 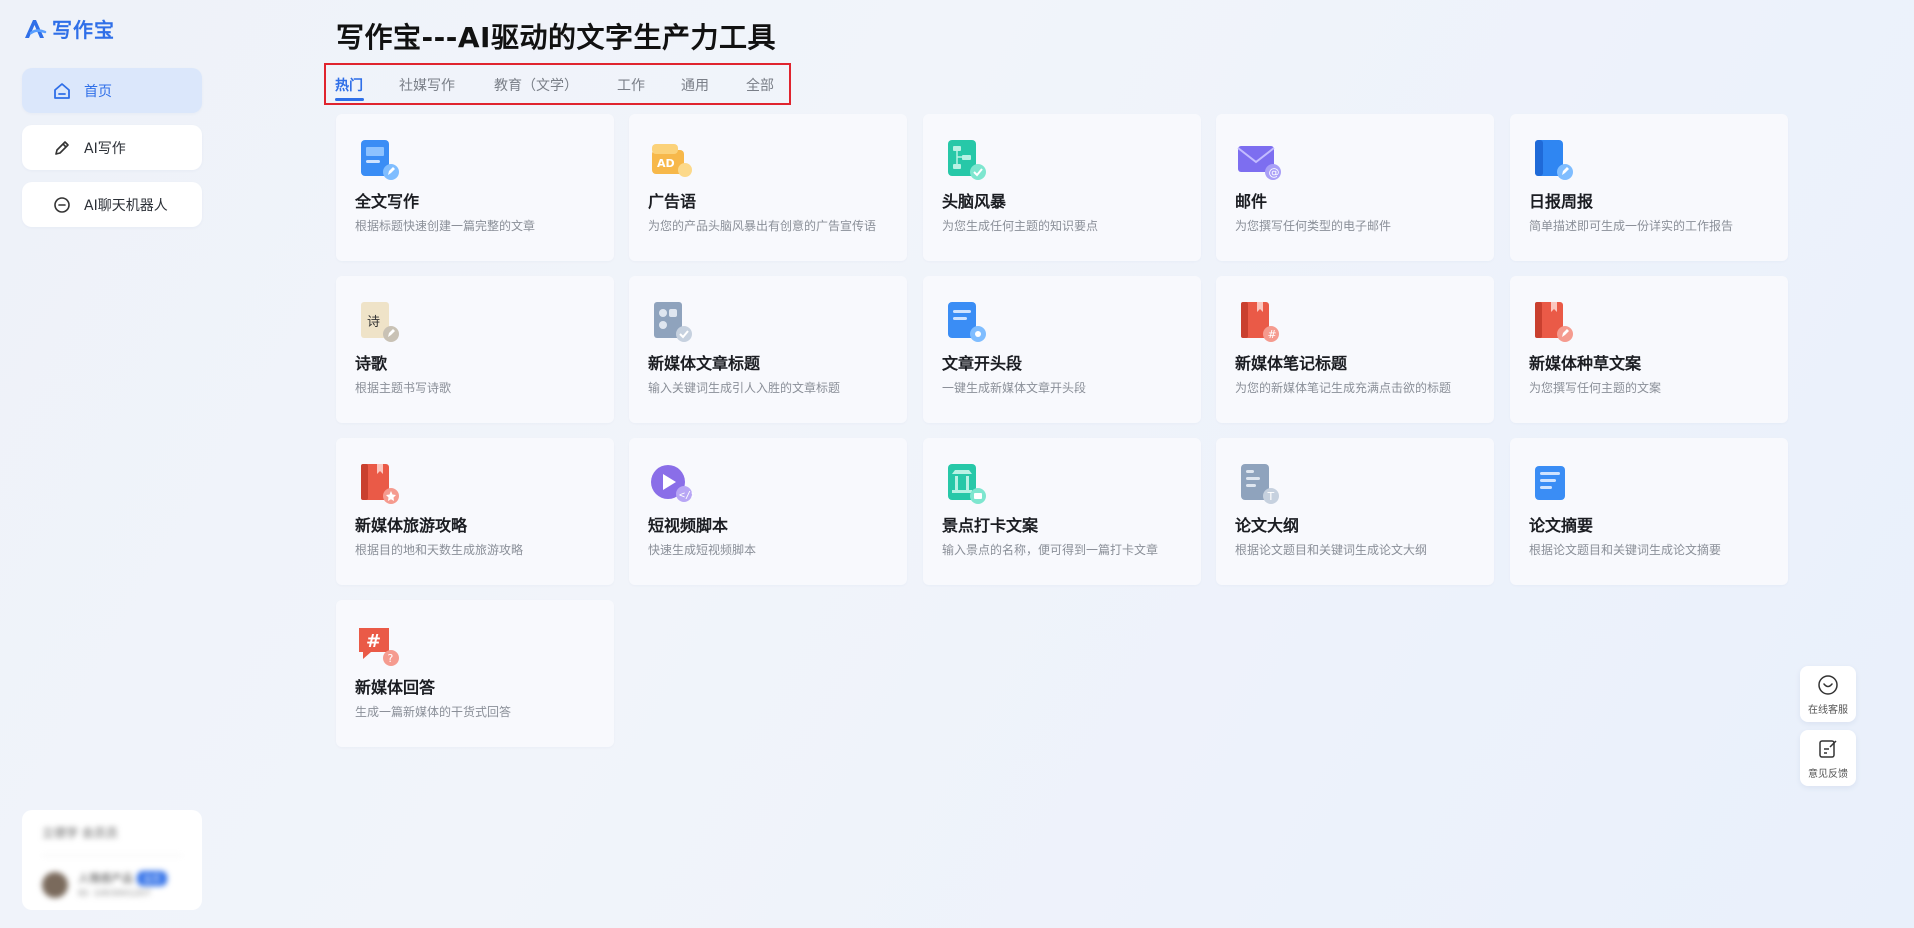 What do you see at coordinates (744, 388) in the screenshot?
I see `card-desc: 输入关键词生成引人入胜的文章标题` at bounding box center [744, 388].